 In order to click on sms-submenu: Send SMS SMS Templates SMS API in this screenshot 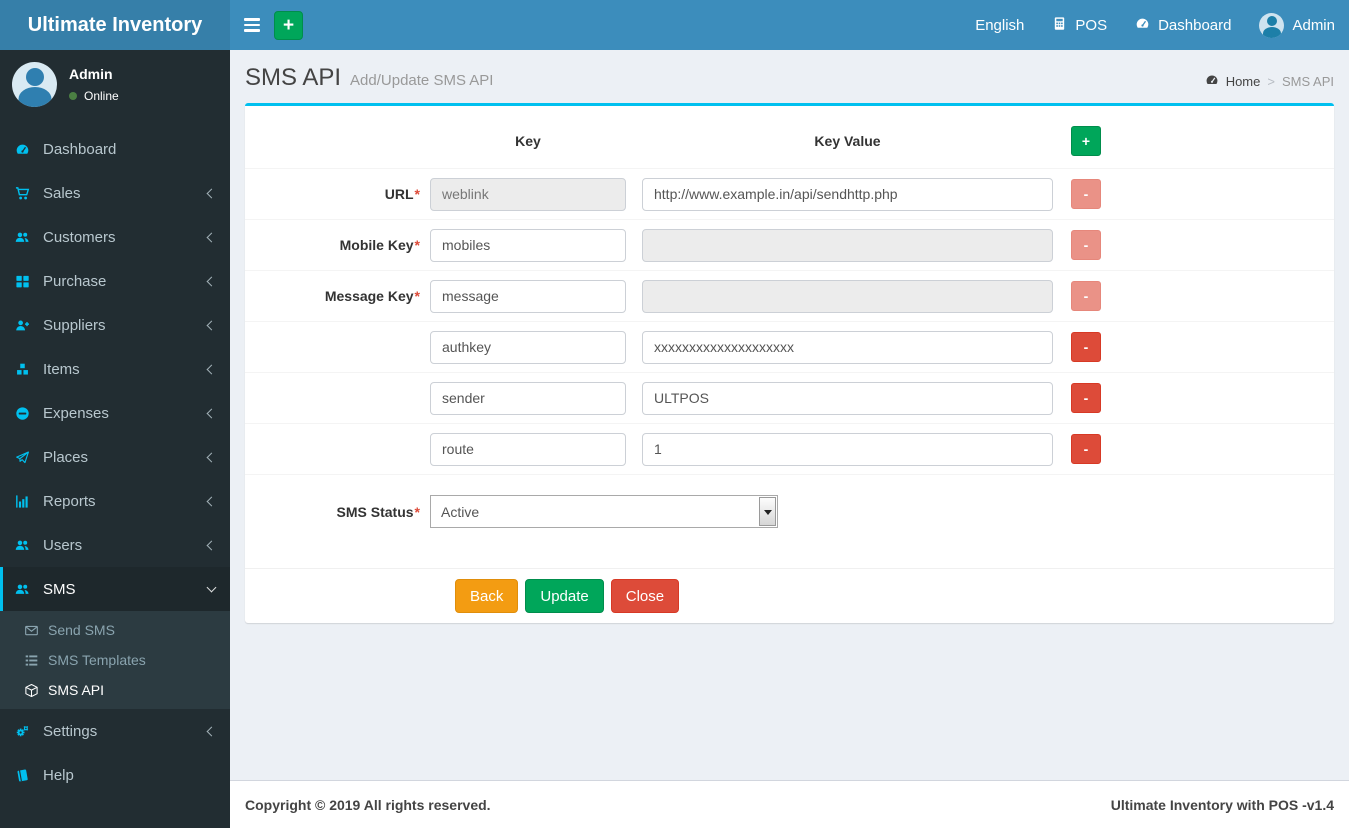, I will do `click(115, 660)`.